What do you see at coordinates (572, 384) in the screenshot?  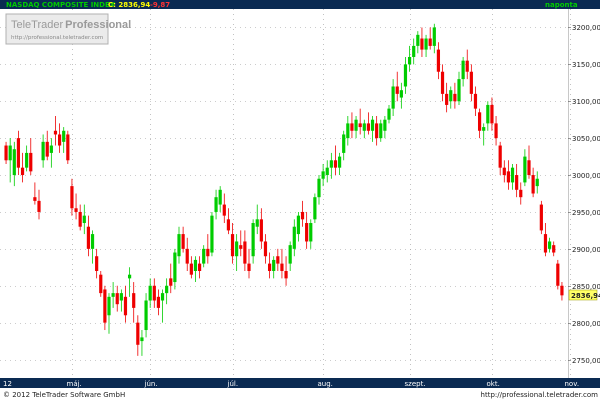 I see `x-tick-label: nov.` at bounding box center [572, 384].